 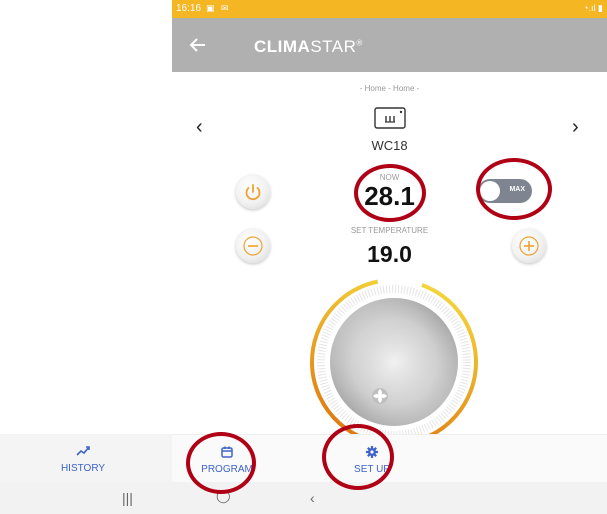 I want to click on trend-icon, so click(x=83, y=451).